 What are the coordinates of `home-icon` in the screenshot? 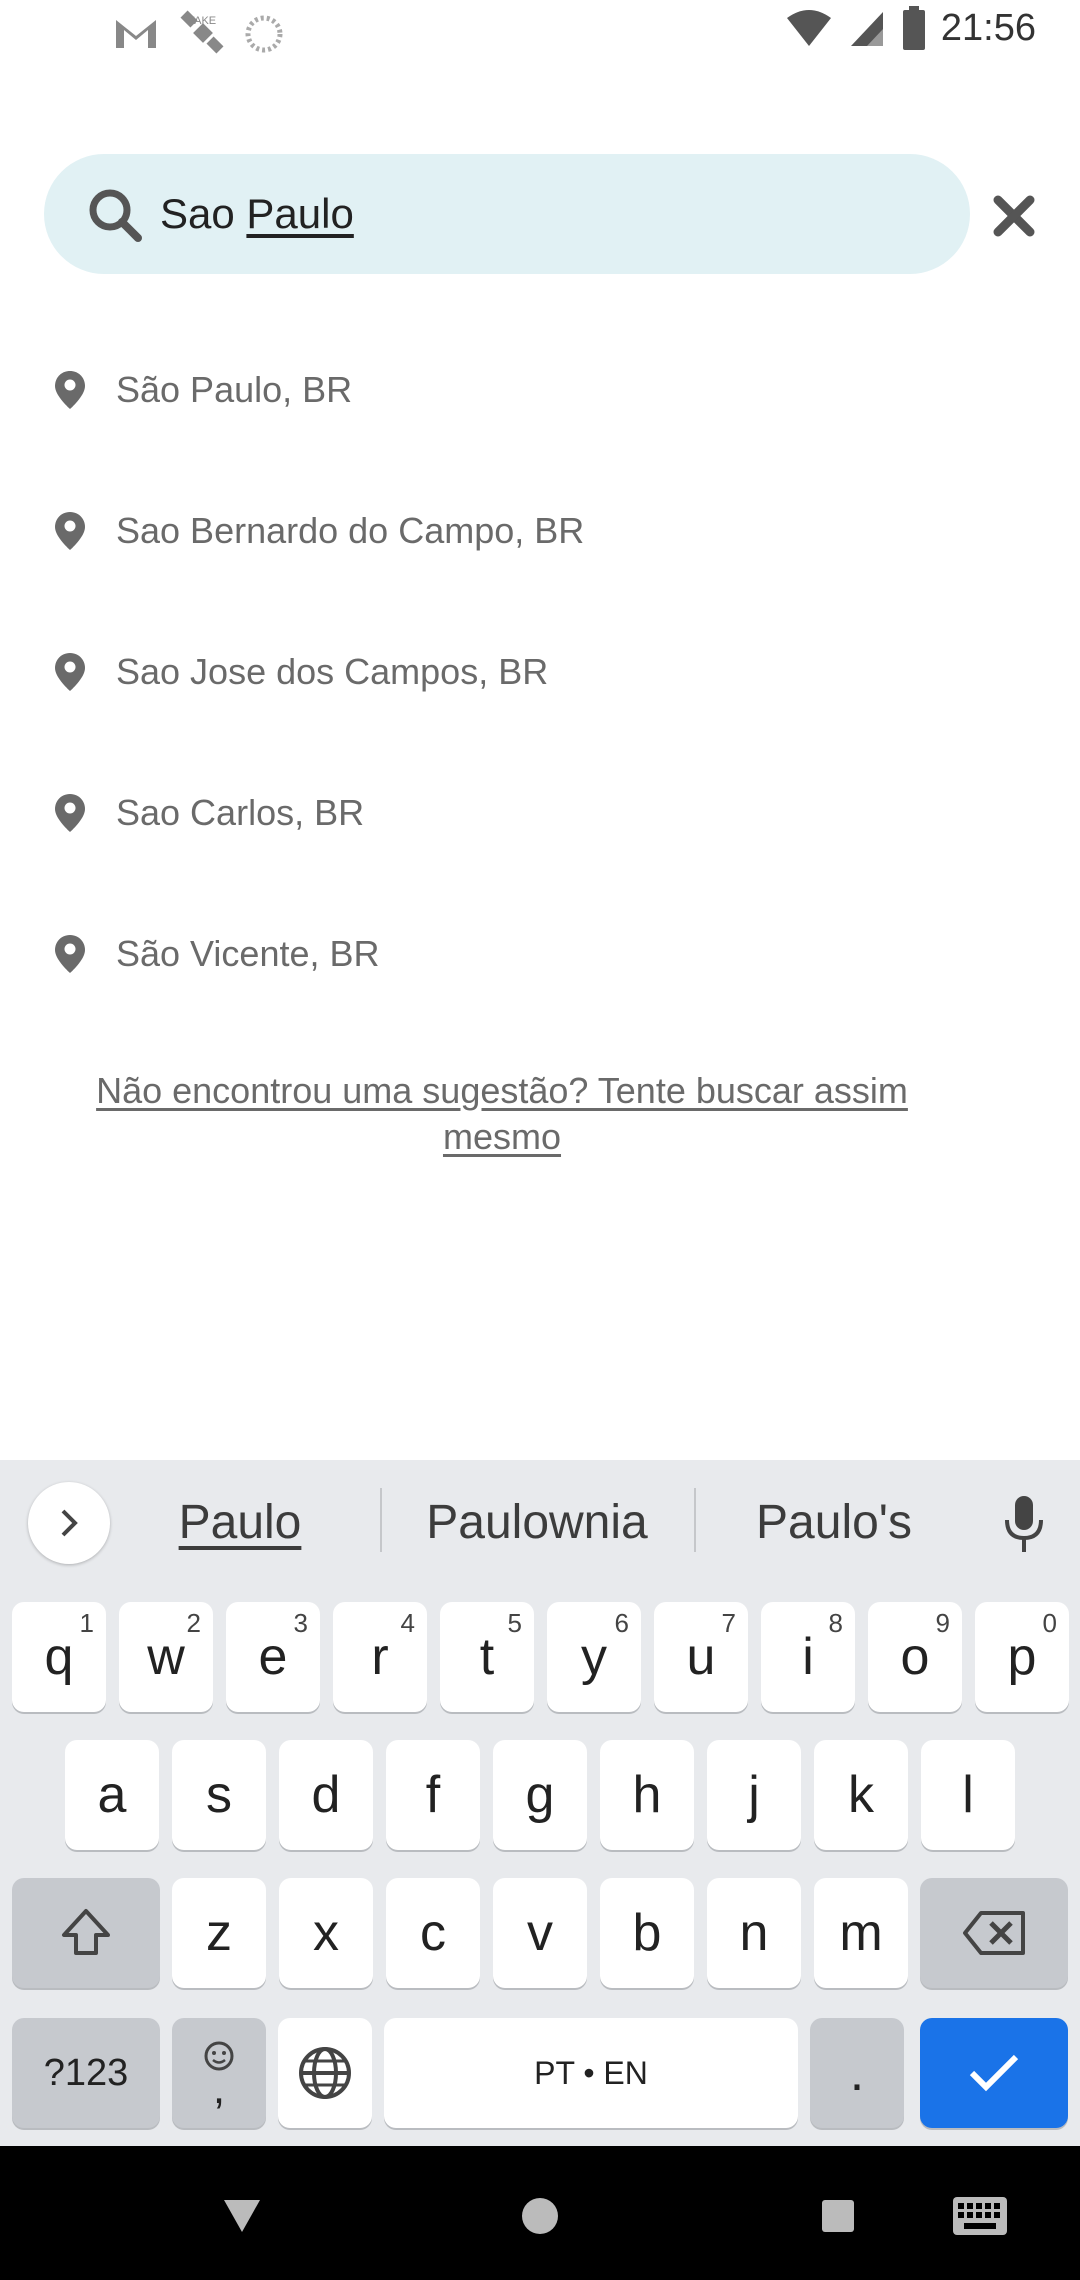 It's located at (540, 2216).